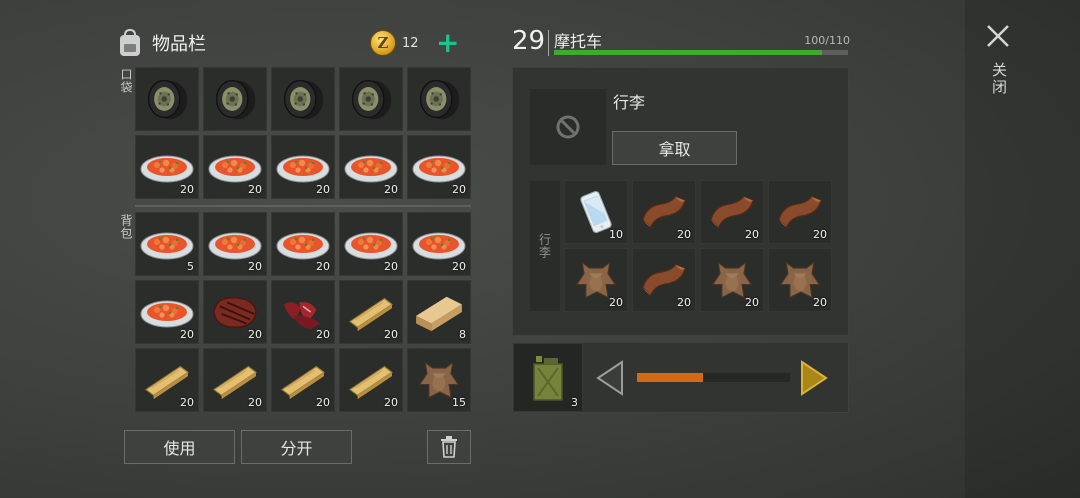 This screenshot has width=1080, height=498. Describe the element at coordinates (303, 206) in the screenshot. I see `section-divider` at that location.